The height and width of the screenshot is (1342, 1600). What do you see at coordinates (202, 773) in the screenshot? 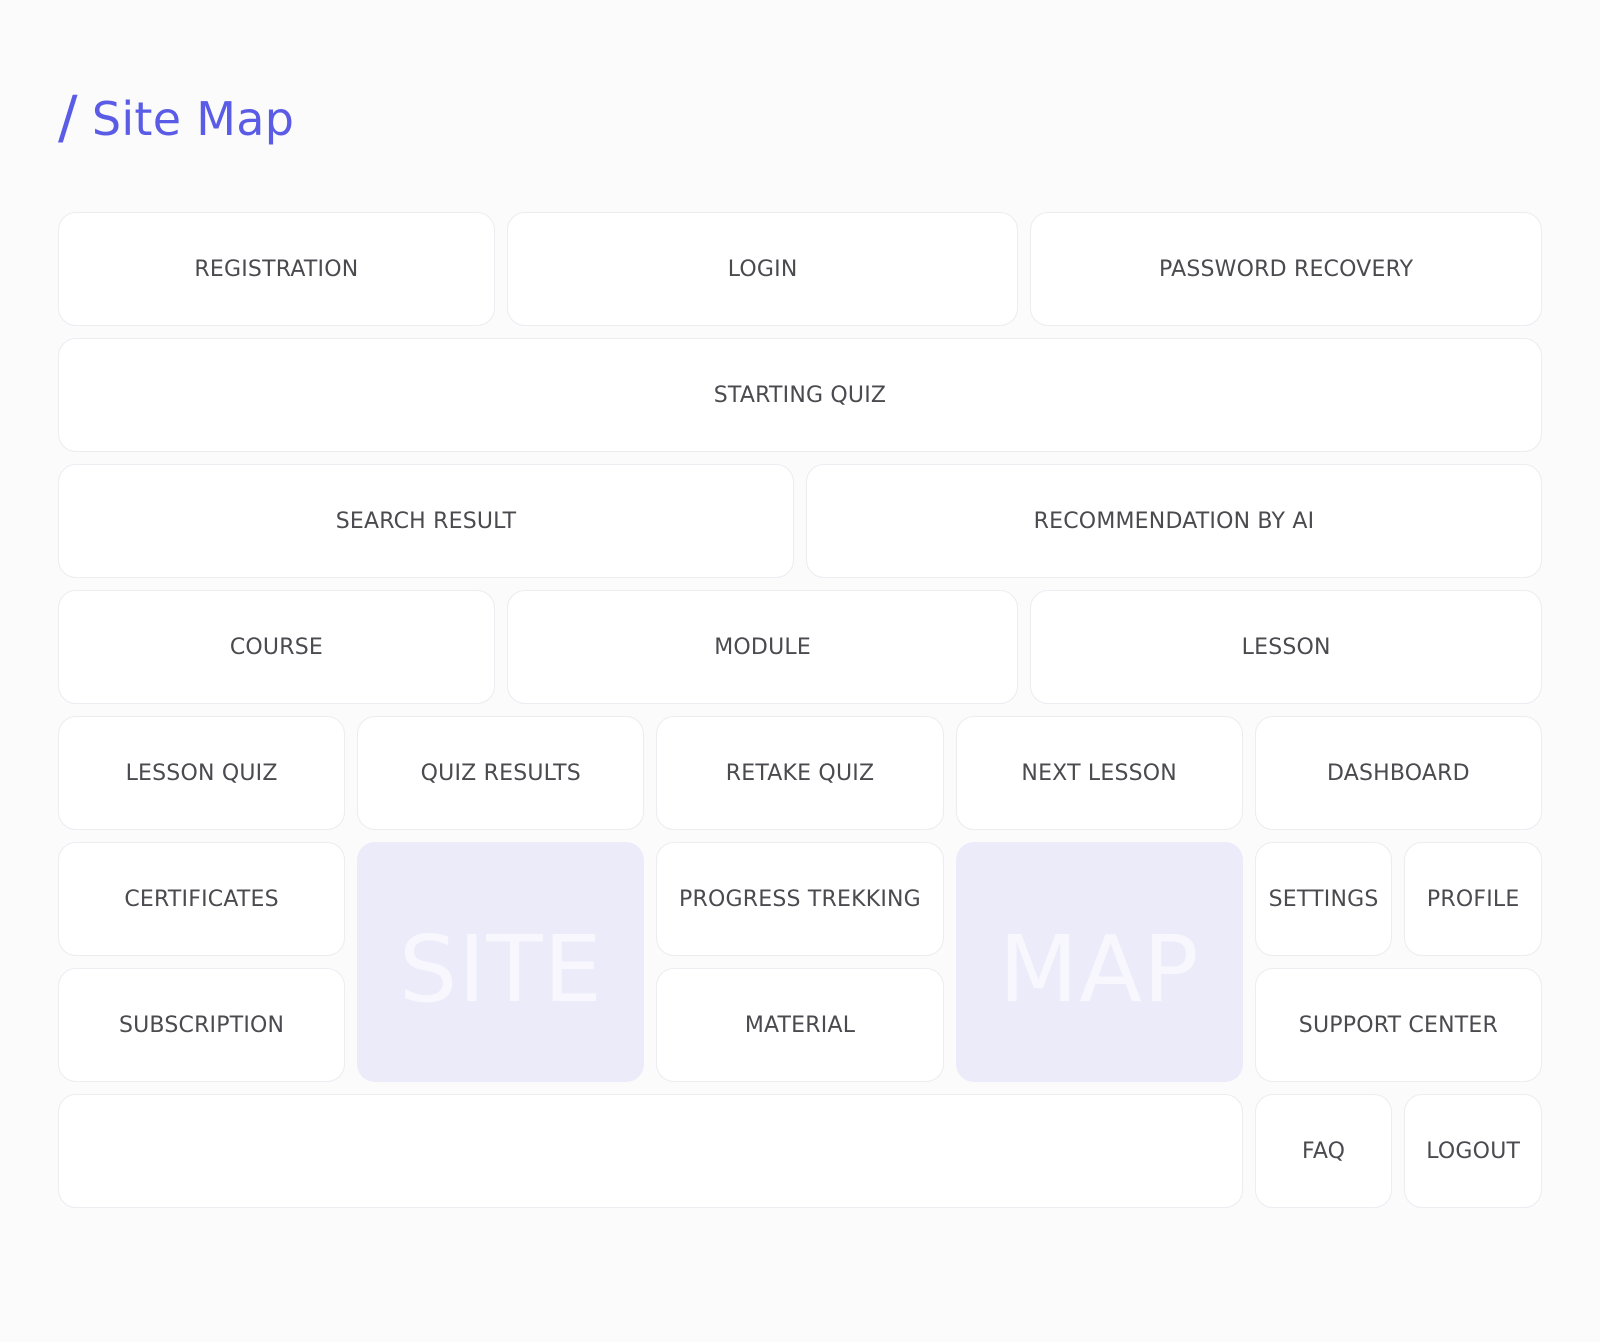
I see `node-lesson-quiz: LESSON QUIZ` at bounding box center [202, 773].